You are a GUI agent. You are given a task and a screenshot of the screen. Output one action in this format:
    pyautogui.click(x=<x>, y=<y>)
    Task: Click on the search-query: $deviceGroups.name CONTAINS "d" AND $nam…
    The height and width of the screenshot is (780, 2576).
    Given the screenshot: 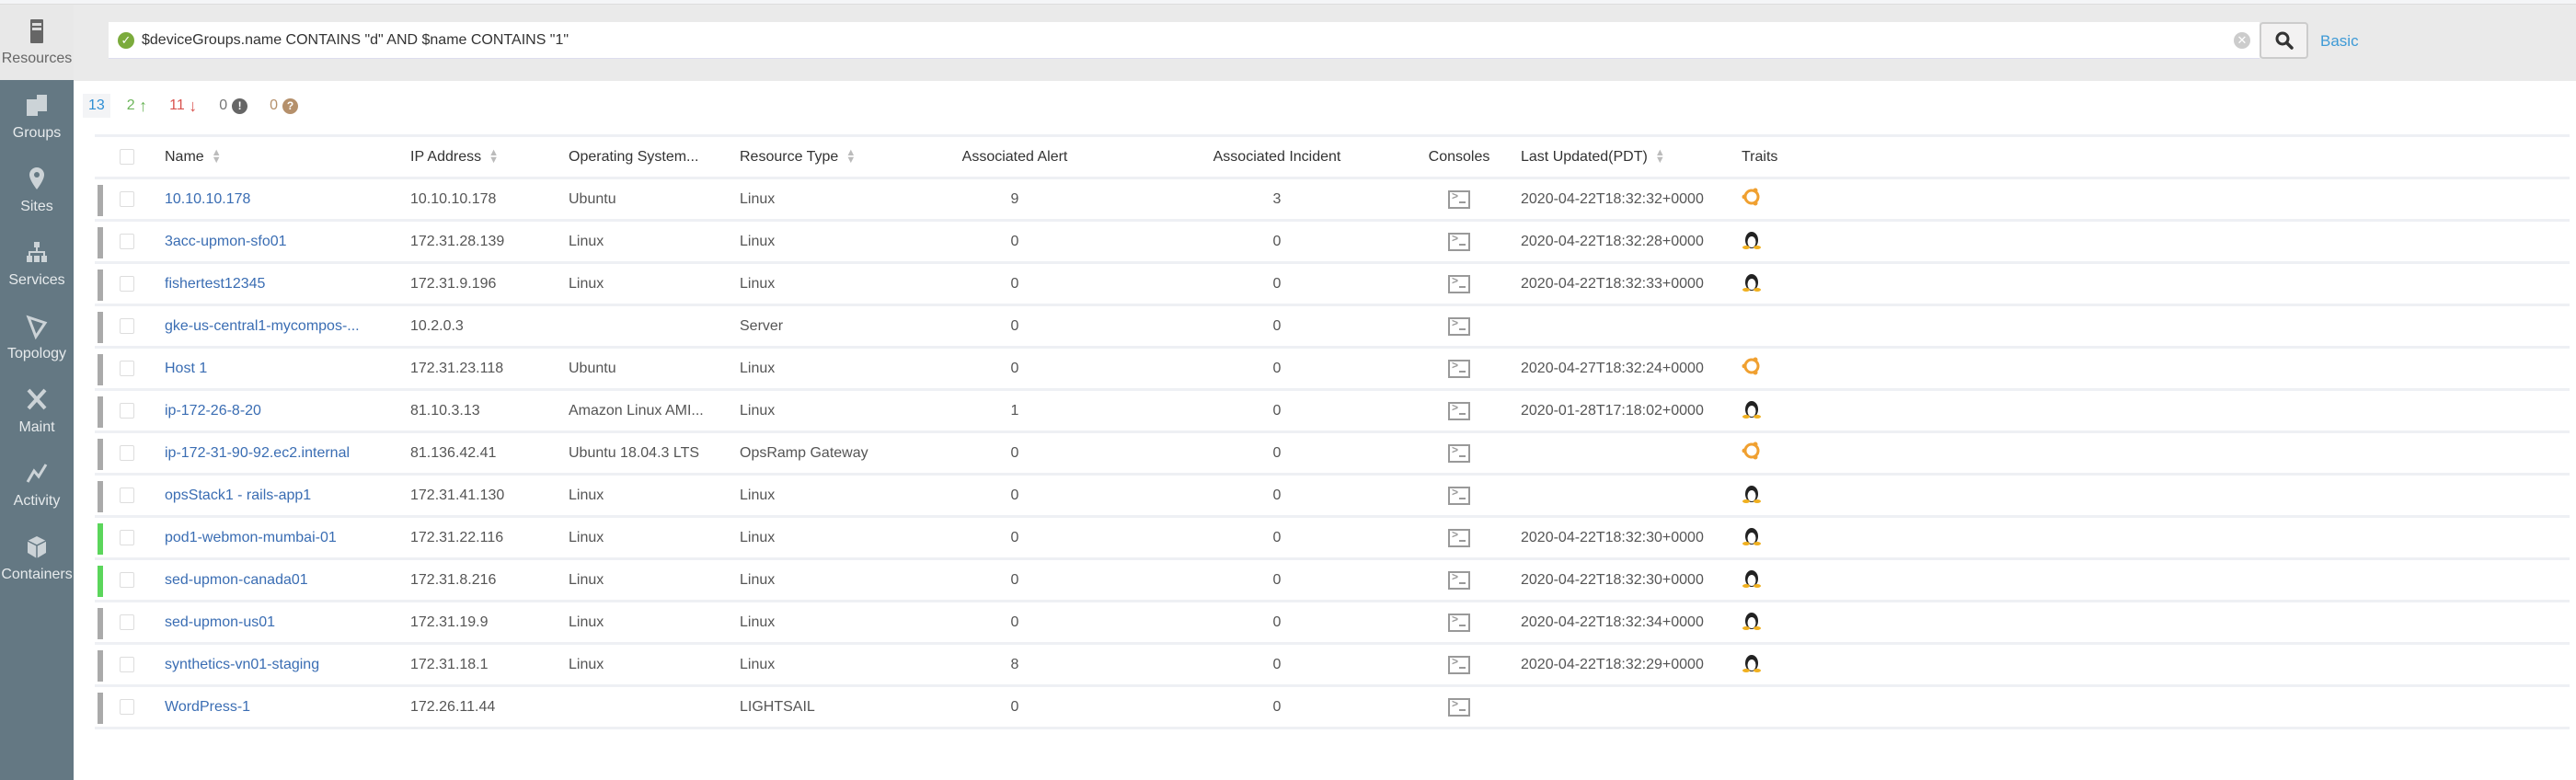 What is the action you would take?
    pyautogui.click(x=1188, y=40)
    